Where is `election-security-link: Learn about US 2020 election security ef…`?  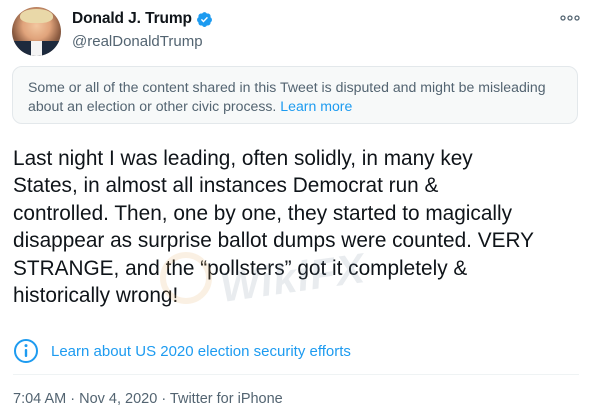 election-security-link: Learn about US 2020 election security ef… is located at coordinates (201, 351).